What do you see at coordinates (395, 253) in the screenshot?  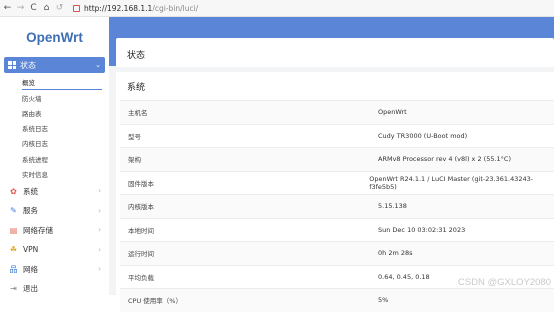 I see `row-value: 0h 2m 28s` at bounding box center [395, 253].